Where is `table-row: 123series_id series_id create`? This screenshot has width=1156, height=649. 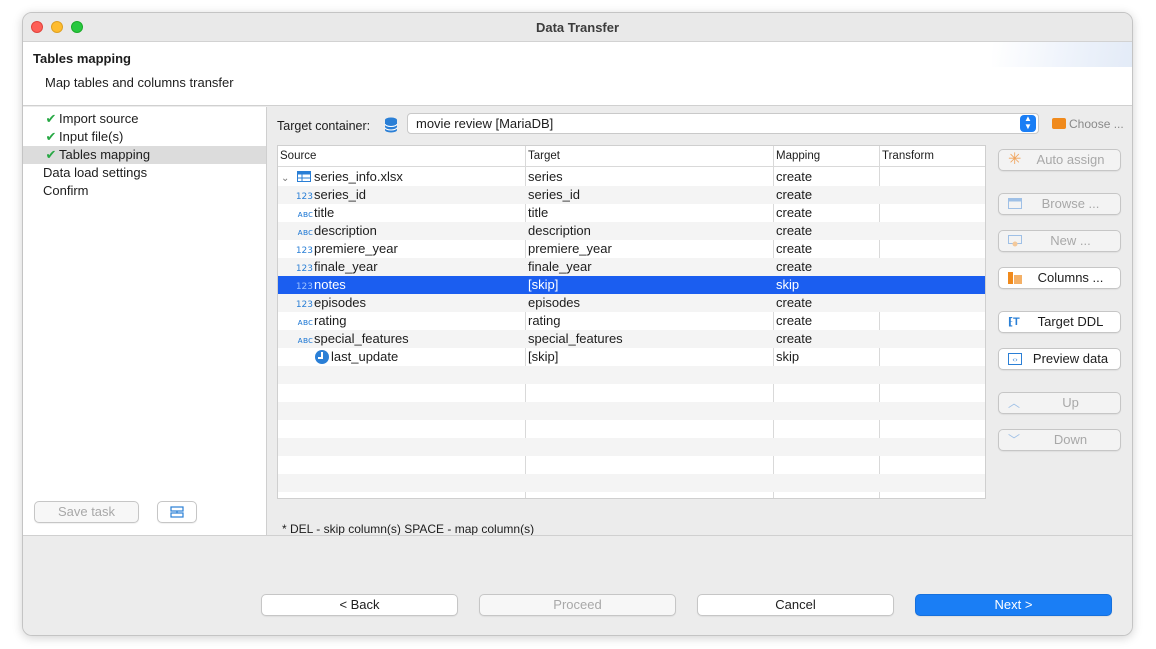 table-row: 123series_id series_id create is located at coordinates (631, 195).